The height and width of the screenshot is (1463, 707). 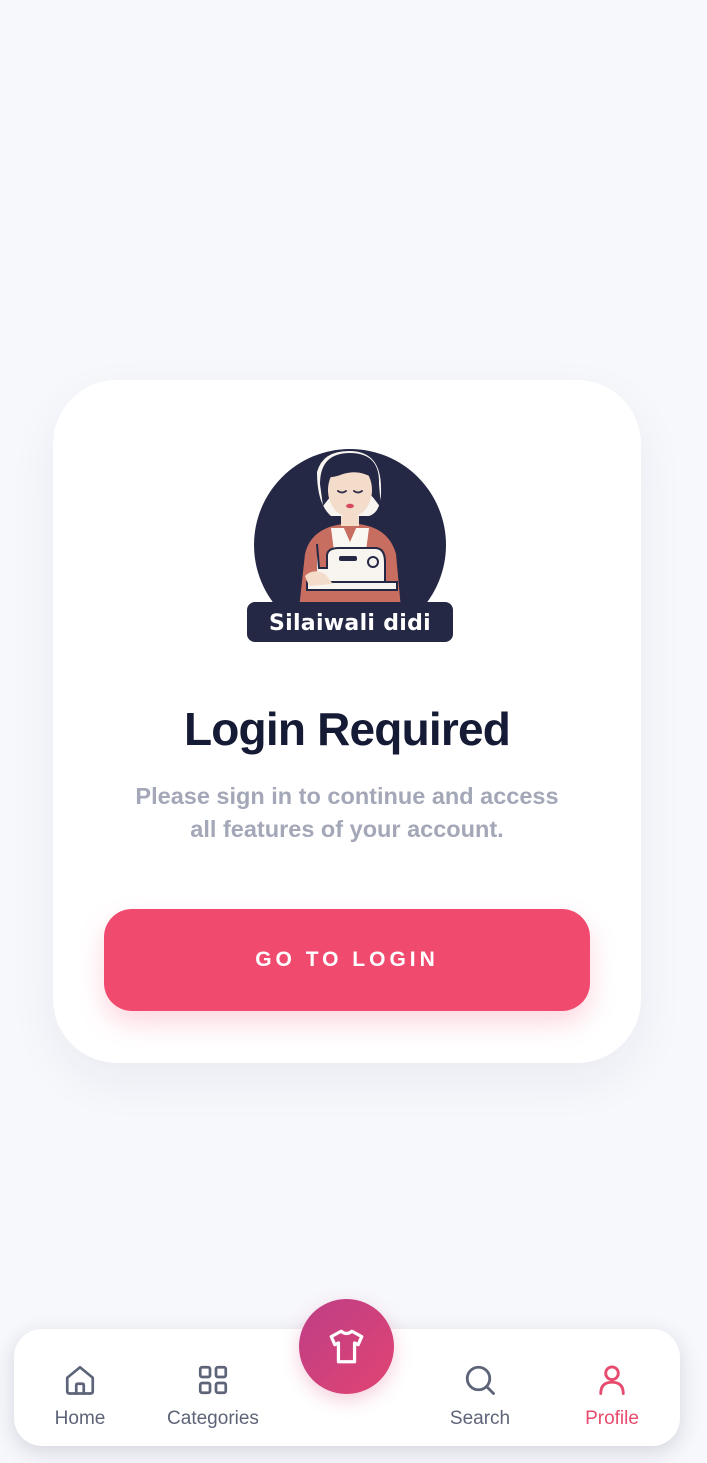 What do you see at coordinates (80, 1418) in the screenshot?
I see `nav-label-home: Home` at bounding box center [80, 1418].